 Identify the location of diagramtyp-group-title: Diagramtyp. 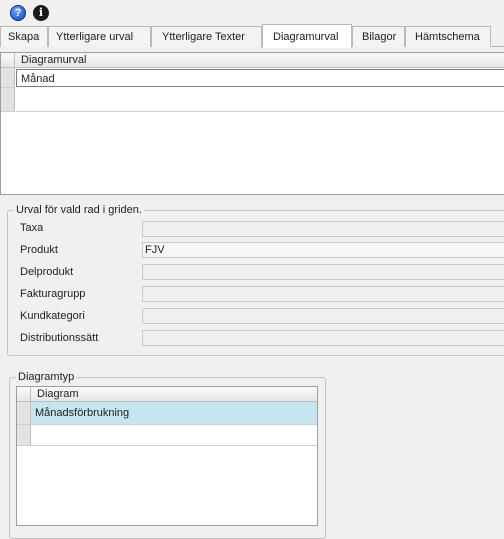
(46, 377).